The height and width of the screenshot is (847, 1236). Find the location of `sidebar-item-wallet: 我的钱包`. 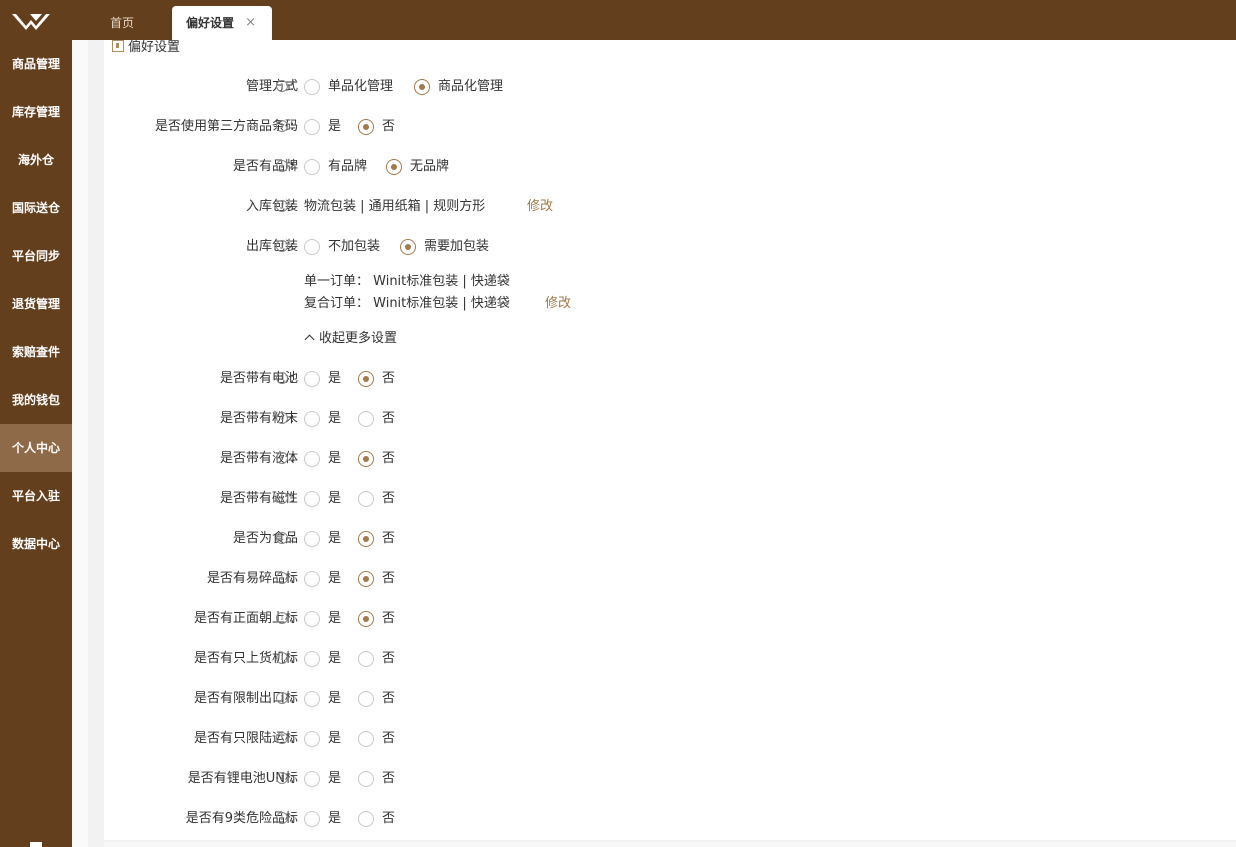

sidebar-item-wallet: 我的钱包 is located at coordinates (36, 400).